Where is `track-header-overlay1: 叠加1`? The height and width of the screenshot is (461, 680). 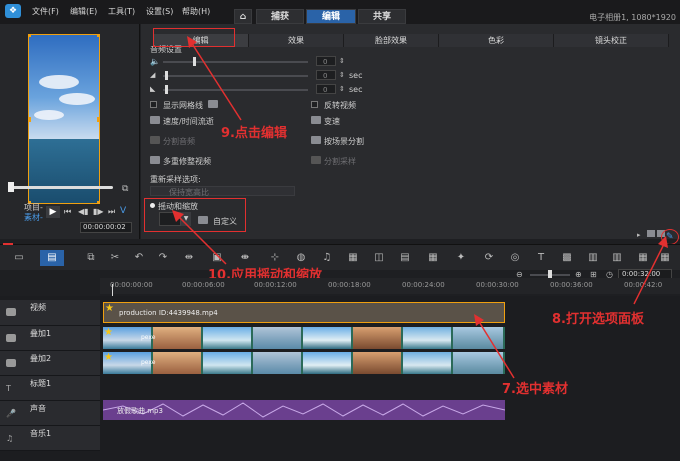
track-header-overlay1: 叠加1 is located at coordinates (50, 338).